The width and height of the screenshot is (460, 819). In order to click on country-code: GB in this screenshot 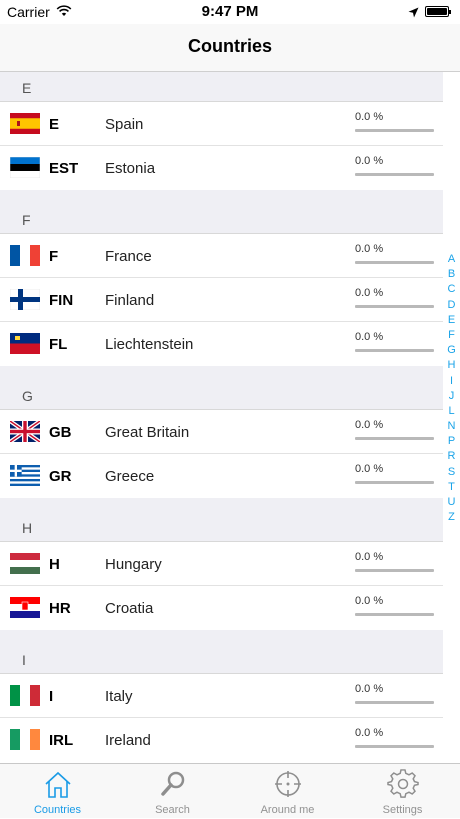, I will do `click(60, 432)`.